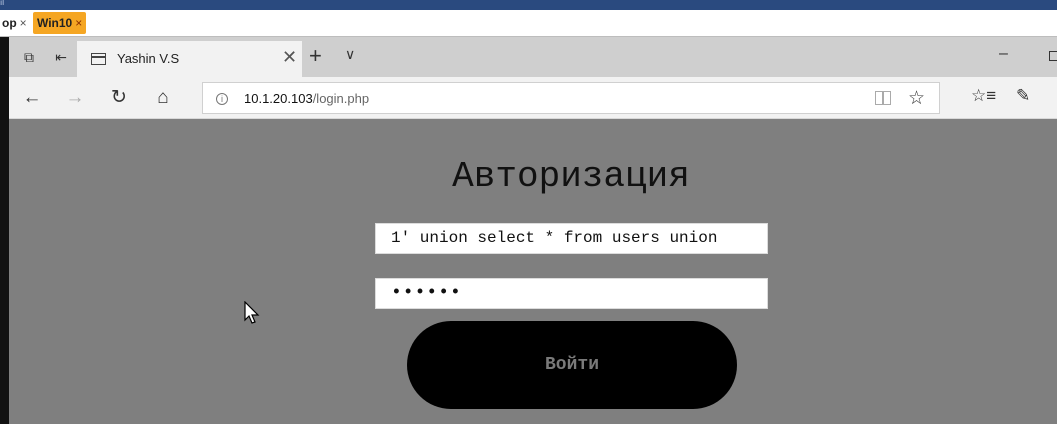  Describe the element at coordinates (148, 58) in the screenshot. I see `tab-title: Yashin V.S` at that location.